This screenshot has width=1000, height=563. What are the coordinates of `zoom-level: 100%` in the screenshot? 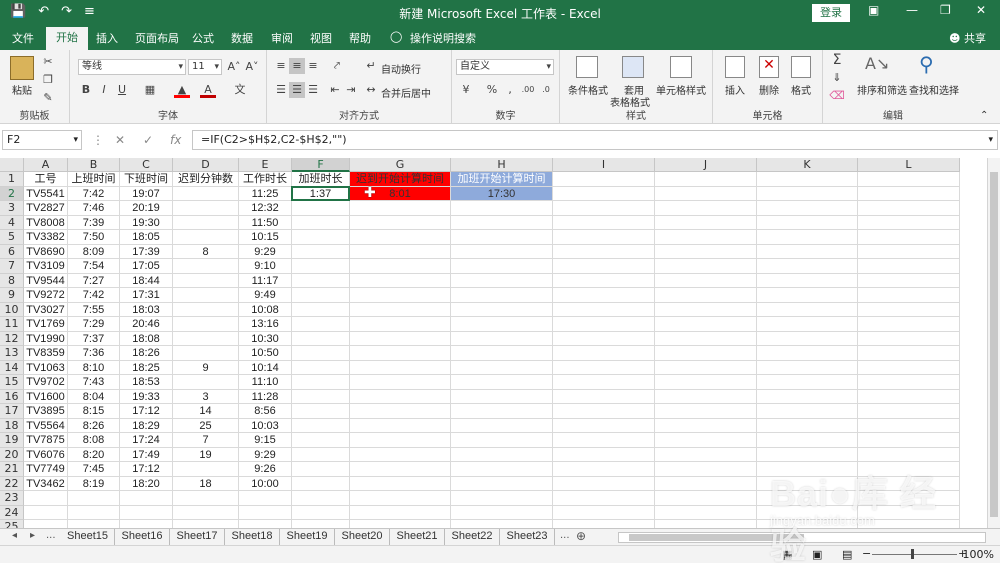 It's located at (978, 554).